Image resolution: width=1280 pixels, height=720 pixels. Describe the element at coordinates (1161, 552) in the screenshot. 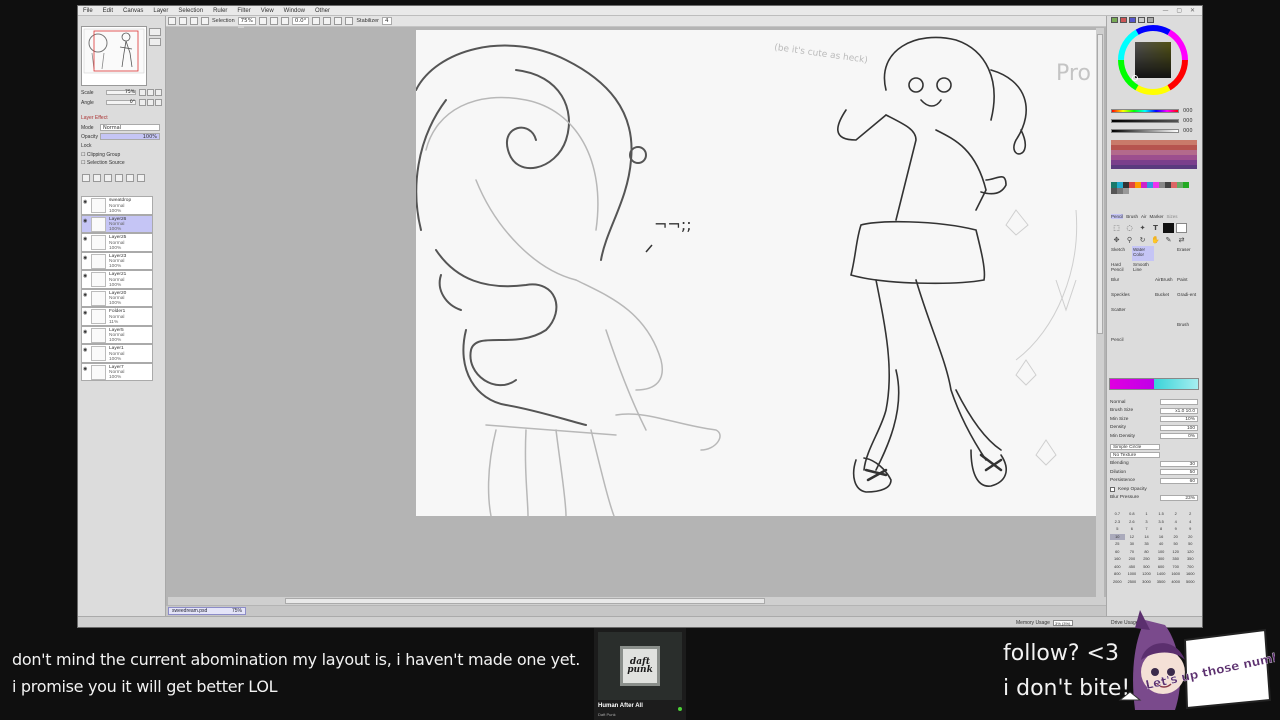

I see `brush-size-preset: 100` at that location.